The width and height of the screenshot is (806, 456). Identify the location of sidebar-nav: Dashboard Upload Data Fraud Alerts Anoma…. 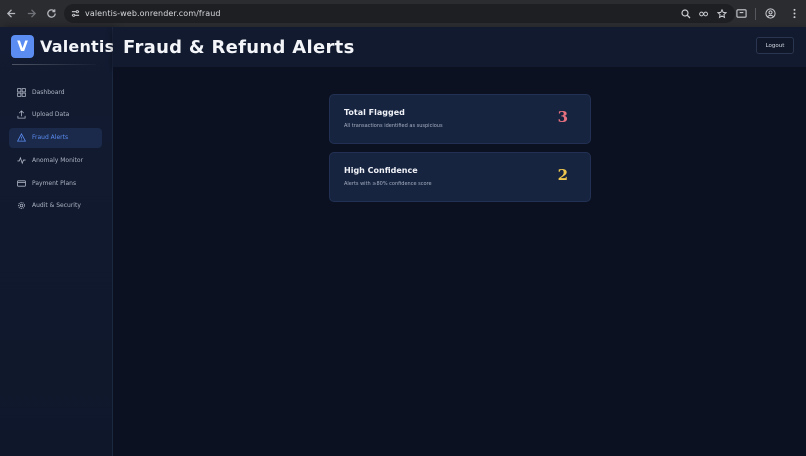
(55, 150).